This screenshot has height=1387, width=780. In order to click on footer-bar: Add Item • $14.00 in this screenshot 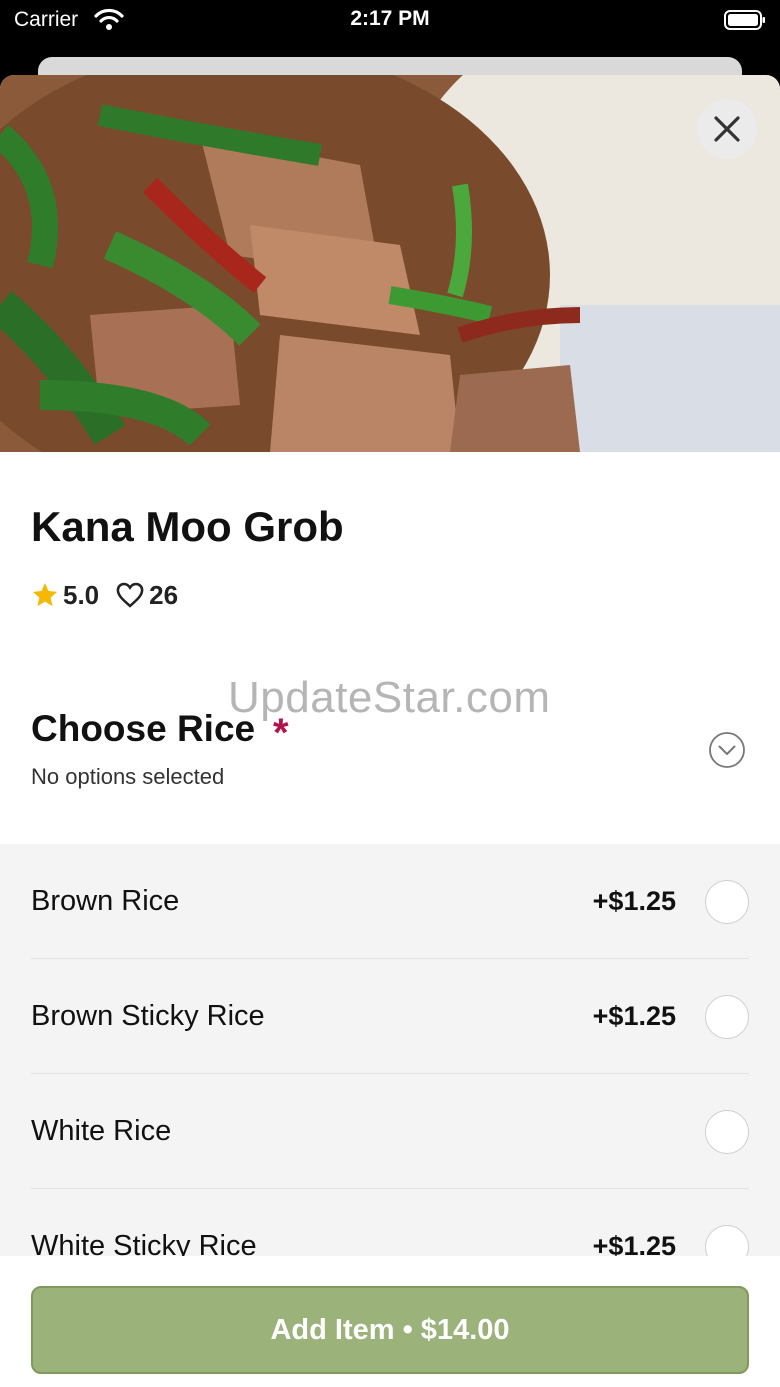, I will do `click(390, 1321)`.